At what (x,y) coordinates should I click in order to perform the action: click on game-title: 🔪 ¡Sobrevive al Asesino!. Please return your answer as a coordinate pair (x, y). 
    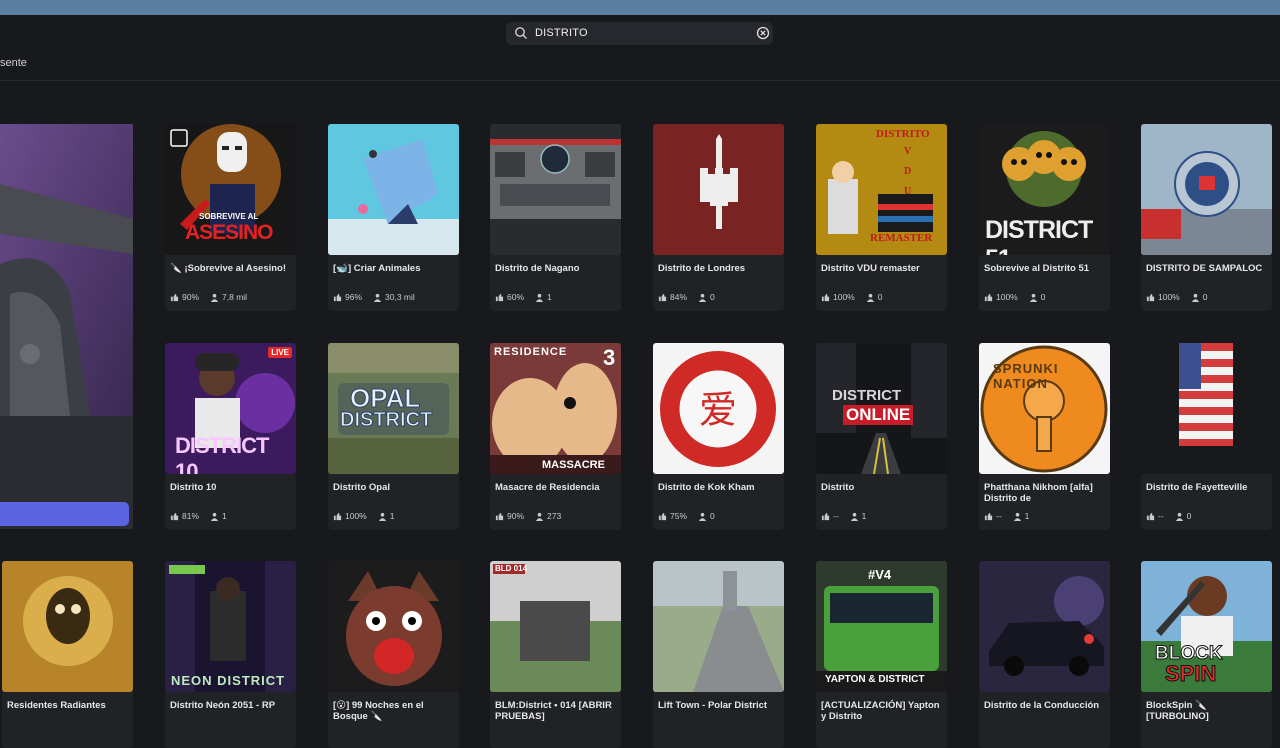
    Looking at the image, I should click on (228, 268).